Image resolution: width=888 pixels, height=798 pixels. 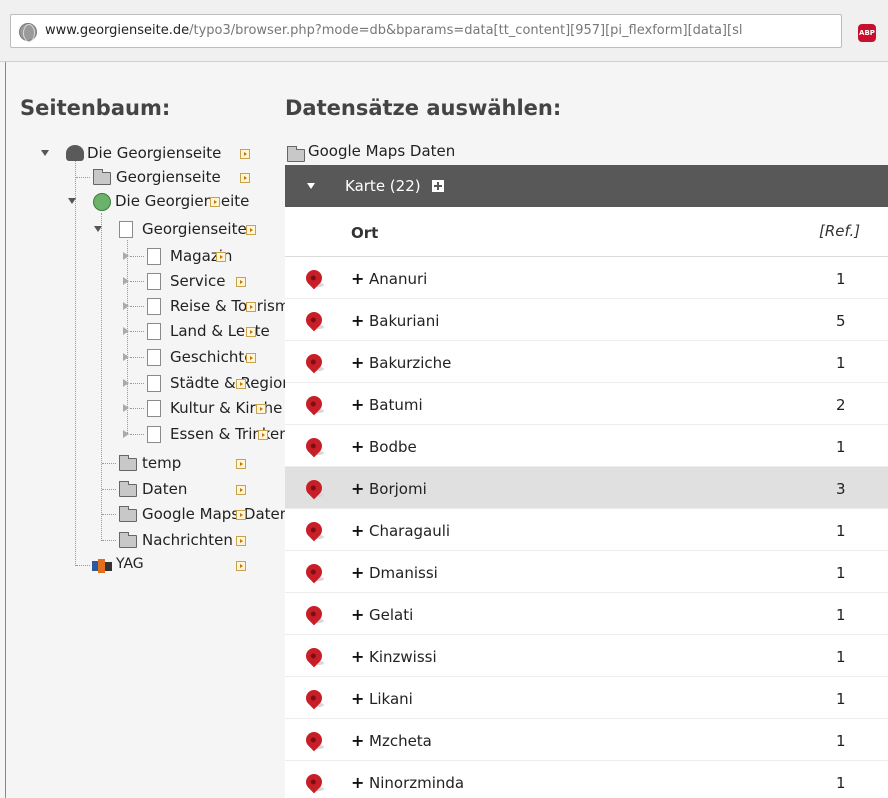 I want to click on tree-node-geschichte: Geschichte, so click(x=195, y=357).